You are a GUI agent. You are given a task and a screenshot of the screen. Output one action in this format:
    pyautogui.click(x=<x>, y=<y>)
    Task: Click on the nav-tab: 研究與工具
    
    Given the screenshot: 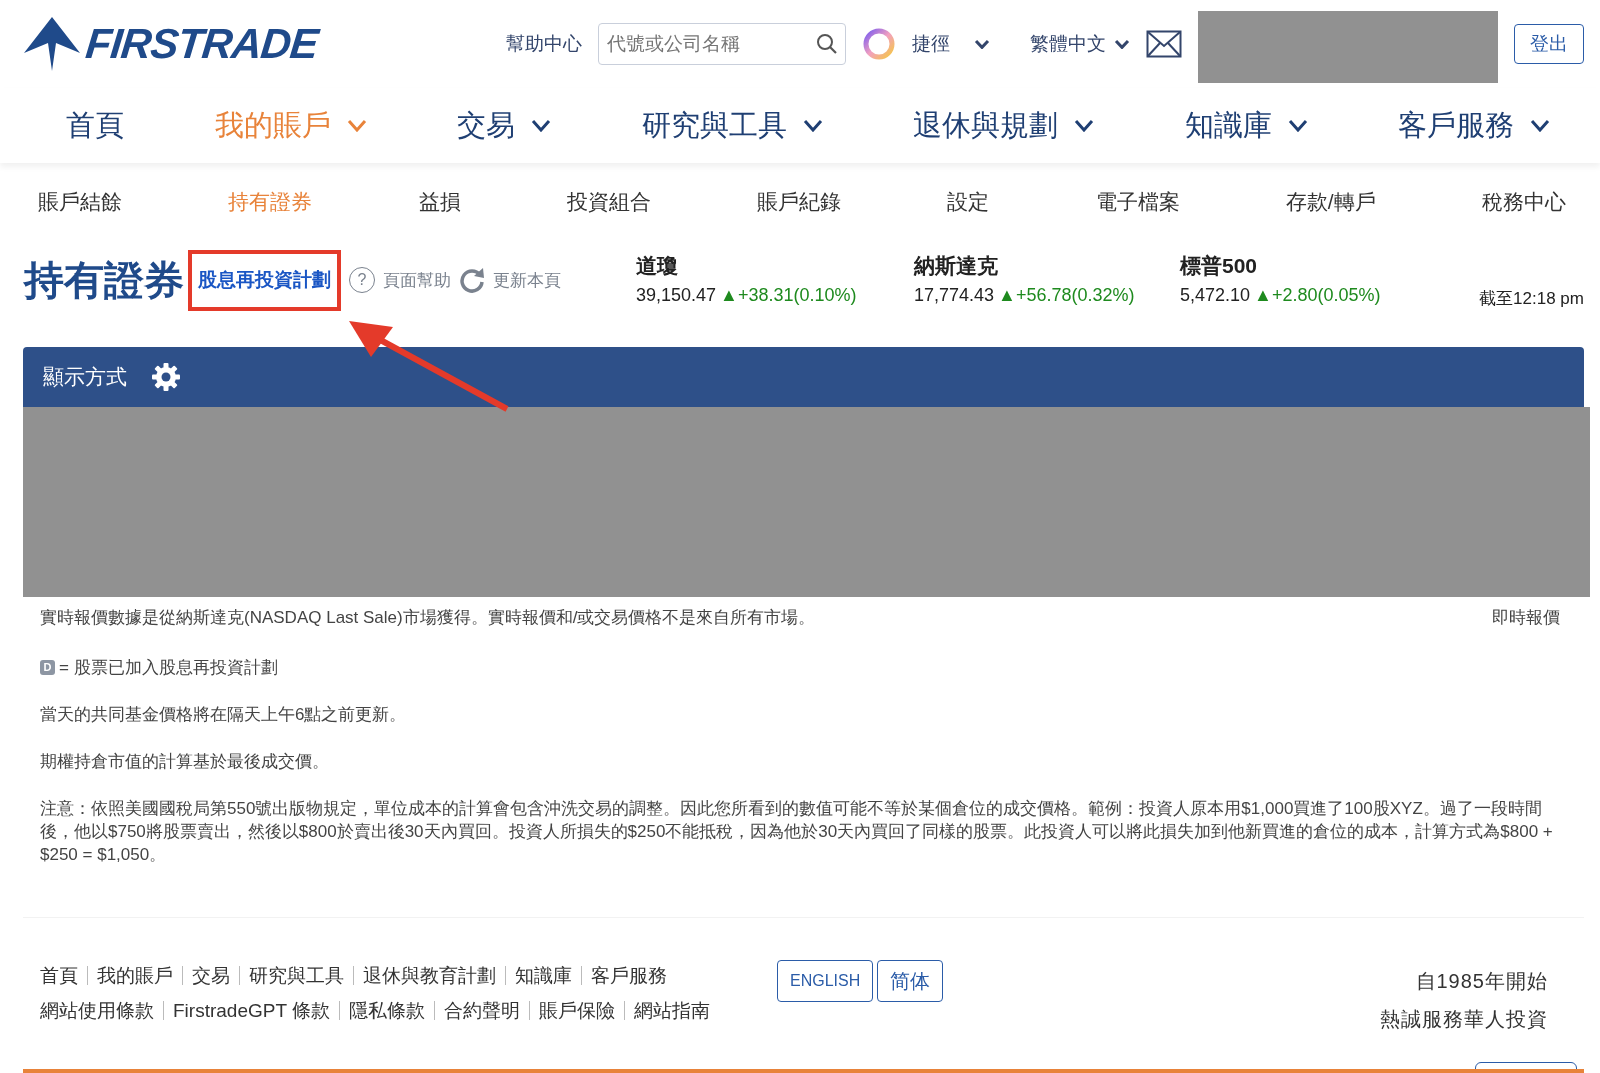 What is the action you would take?
    pyautogui.click(x=732, y=125)
    